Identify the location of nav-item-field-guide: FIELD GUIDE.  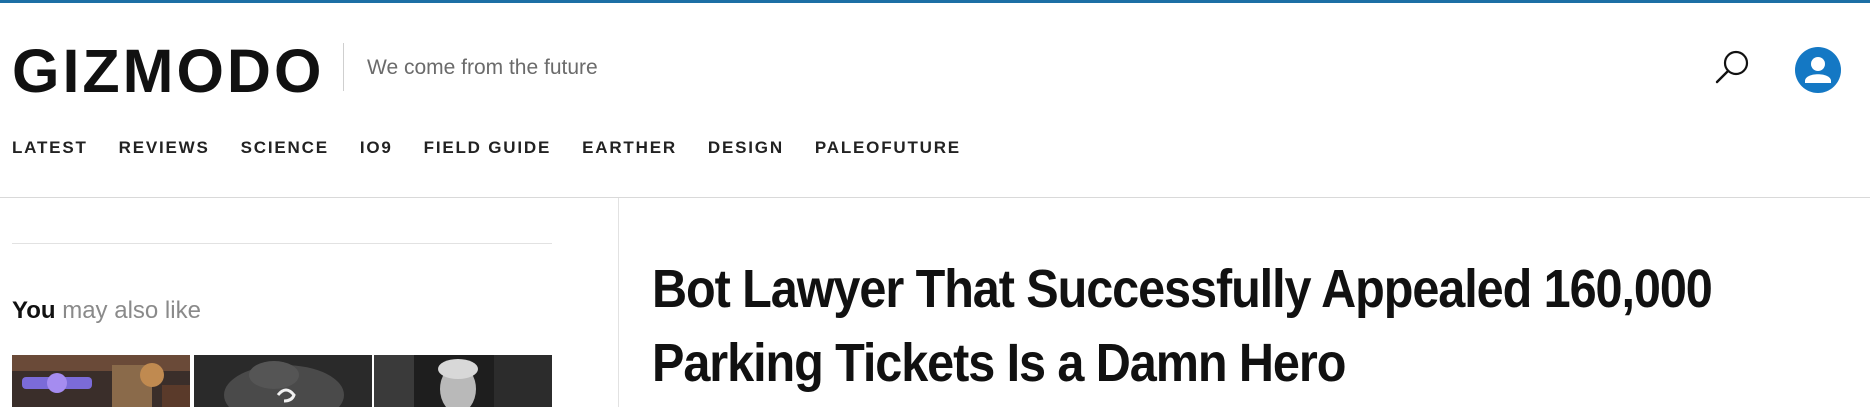
(487, 148).